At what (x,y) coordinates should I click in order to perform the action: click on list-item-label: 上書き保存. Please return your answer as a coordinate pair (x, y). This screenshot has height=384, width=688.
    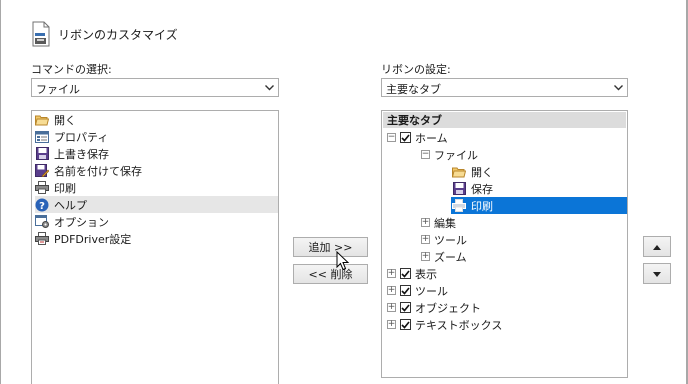
    Looking at the image, I should click on (81, 154).